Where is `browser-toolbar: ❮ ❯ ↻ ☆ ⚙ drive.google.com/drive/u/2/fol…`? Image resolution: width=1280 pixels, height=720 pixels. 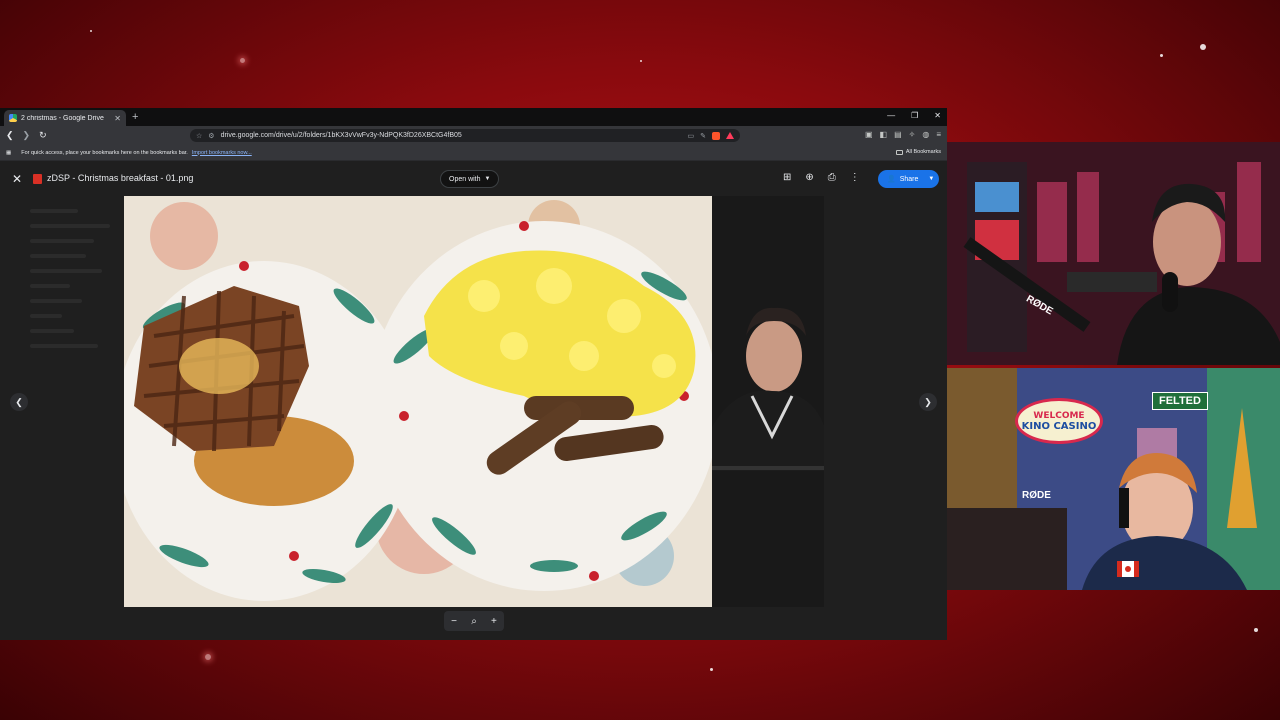 browser-toolbar: ❮ ❯ ↻ ☆ ⚙ drive.google.com/drive/u/2/fol… is located at coordinates (473, 135).